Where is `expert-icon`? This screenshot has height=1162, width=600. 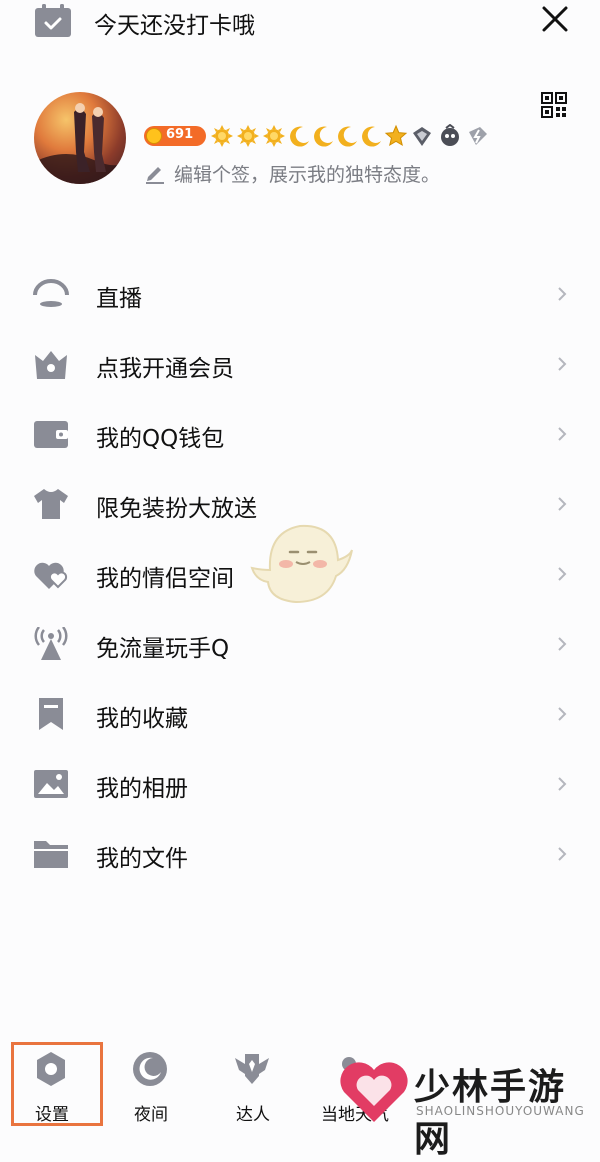 expert-icon is located at coordinates (252, 1069).